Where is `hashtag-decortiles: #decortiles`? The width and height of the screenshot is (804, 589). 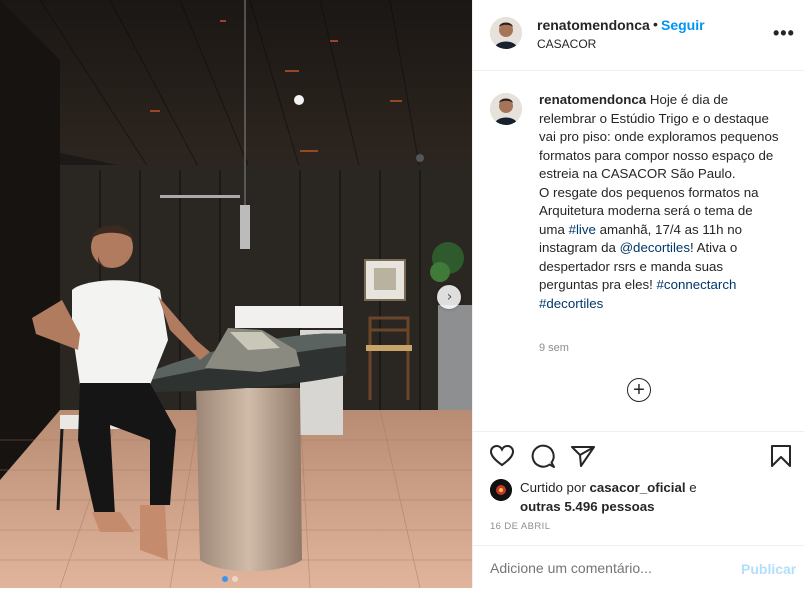 hashtag-decortiles: #decortiles is located at coordinates (571, 303).